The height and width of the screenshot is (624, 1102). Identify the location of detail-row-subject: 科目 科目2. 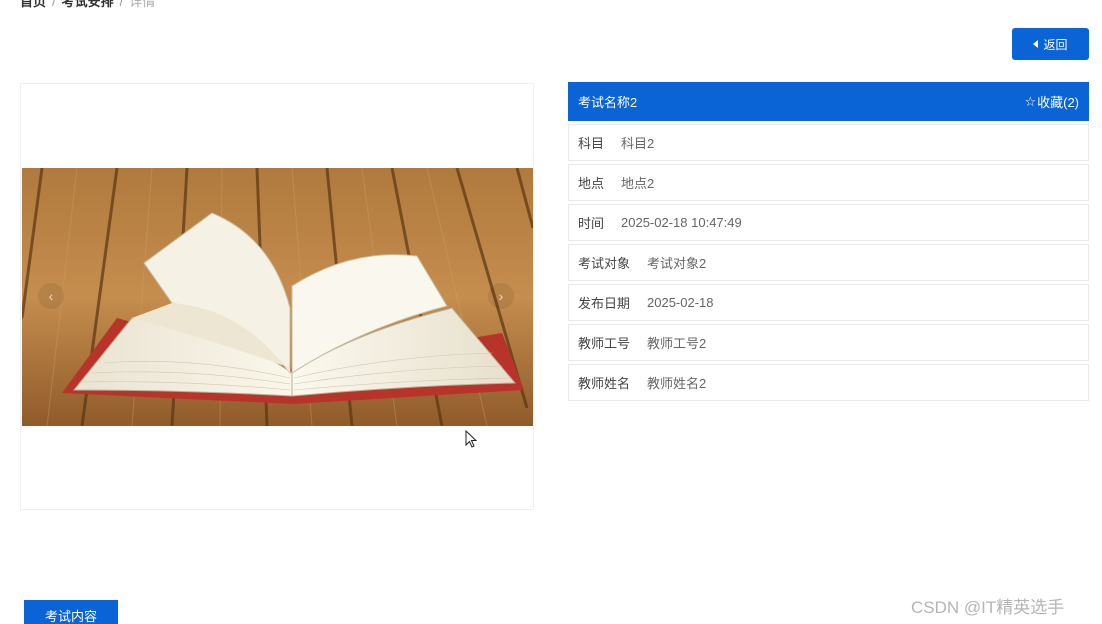
(828, 142).